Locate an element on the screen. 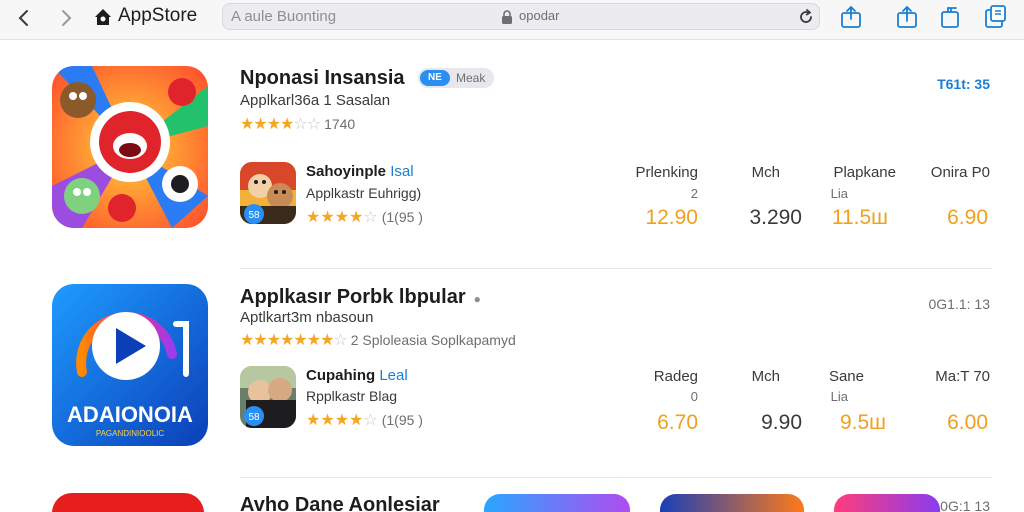 This screenshot has height=512, width=1024. app-icon-red is located at coordinates (128, 502).